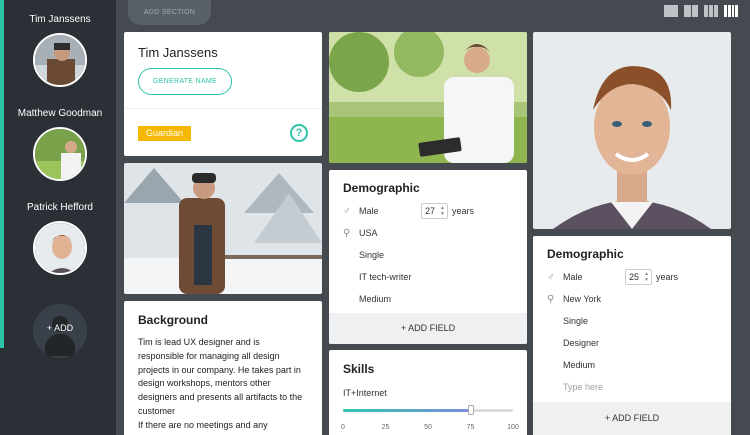 Image resolution: width=750 pixels, height=435 pixels. I want to click on help-icon: ?, so click(299, 133).